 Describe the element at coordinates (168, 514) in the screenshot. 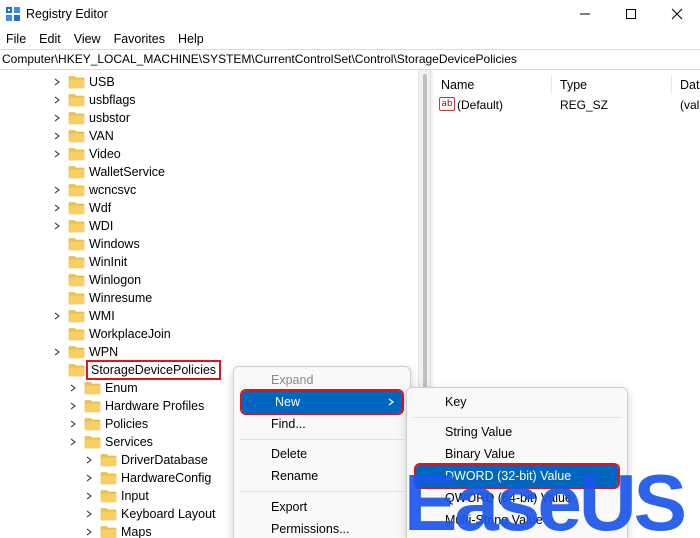

I see `tree-item-label: Keyboard Layout` at that location.